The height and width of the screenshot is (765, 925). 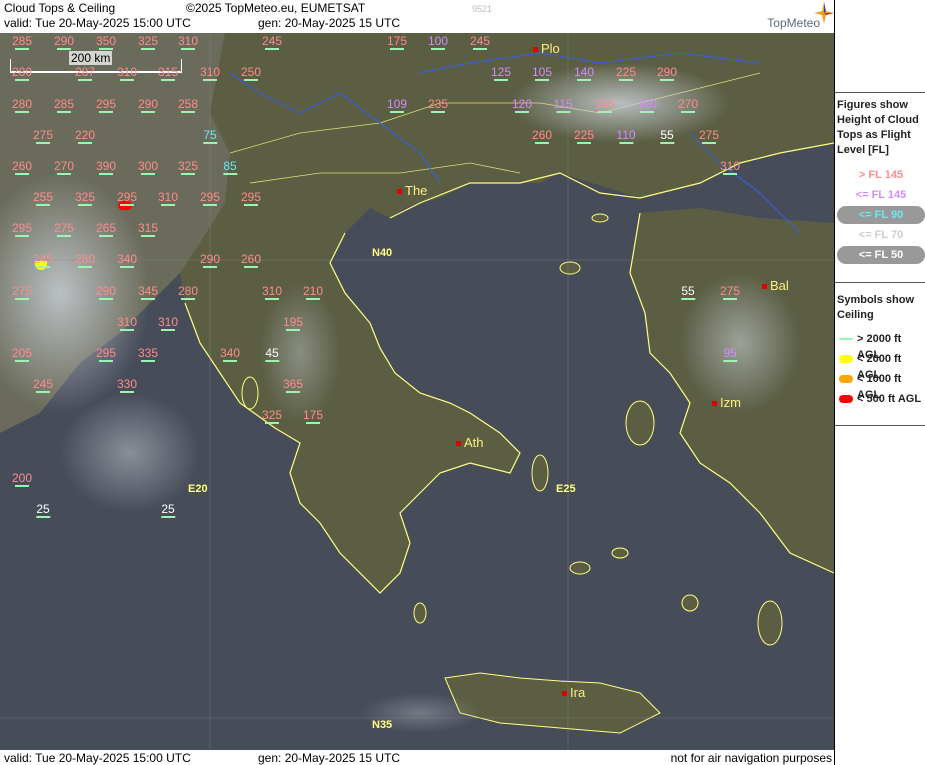 I want to click on scale-bar: 200 km, so click(x=96, y=62).